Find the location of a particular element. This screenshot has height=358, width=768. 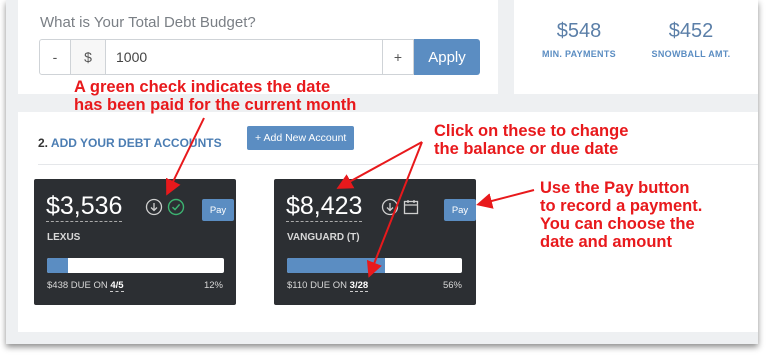

arrow-to-pay is located at coordinates (505, 199).